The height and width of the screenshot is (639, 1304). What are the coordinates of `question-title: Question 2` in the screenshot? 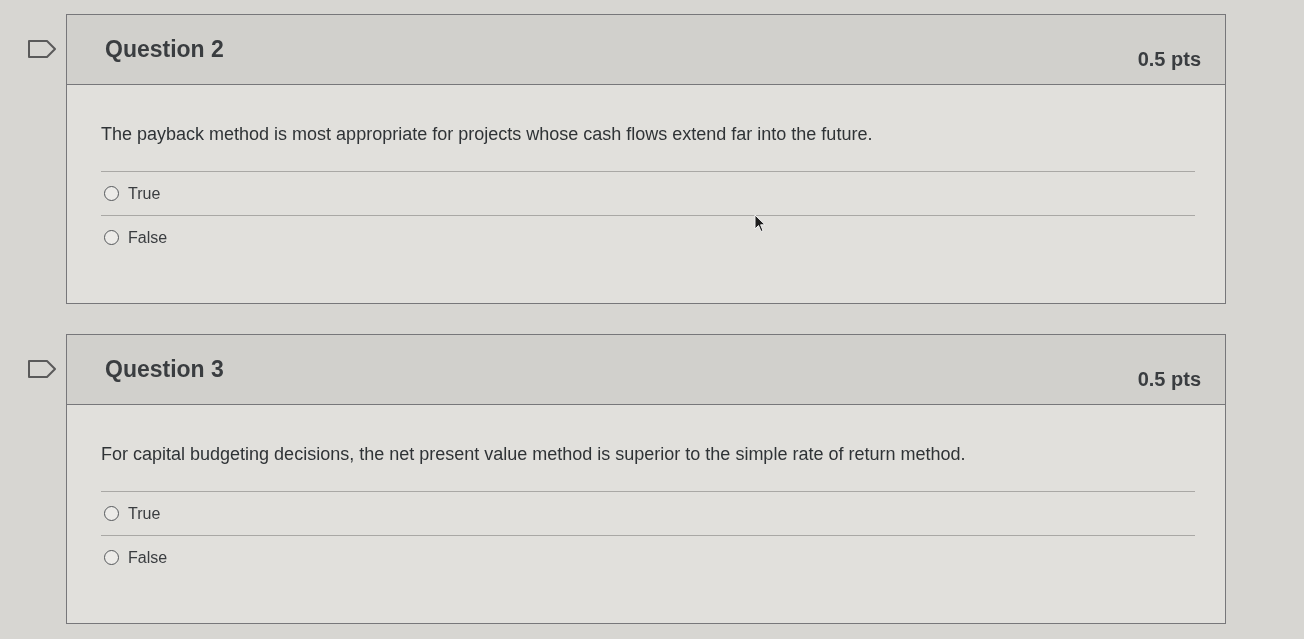 It's located at (164, 49).